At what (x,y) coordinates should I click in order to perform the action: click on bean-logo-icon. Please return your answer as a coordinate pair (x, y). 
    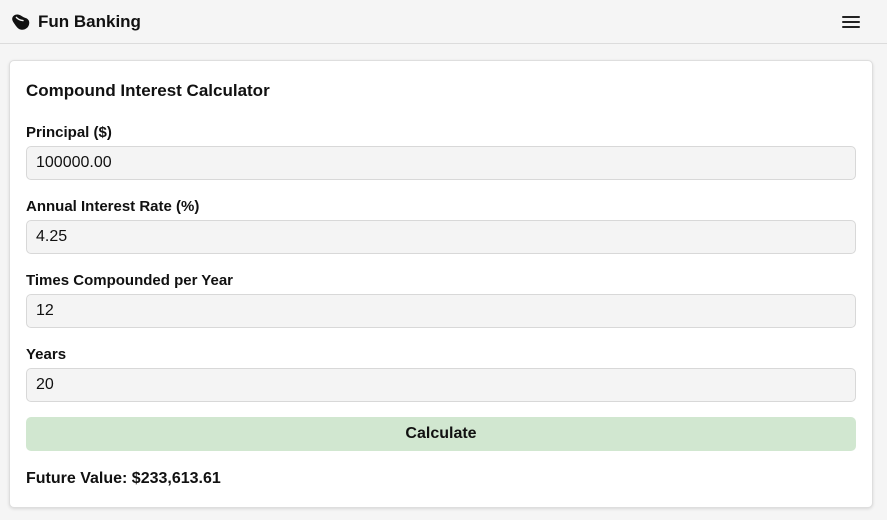
    Looking at the image, I should click on (21, 21).